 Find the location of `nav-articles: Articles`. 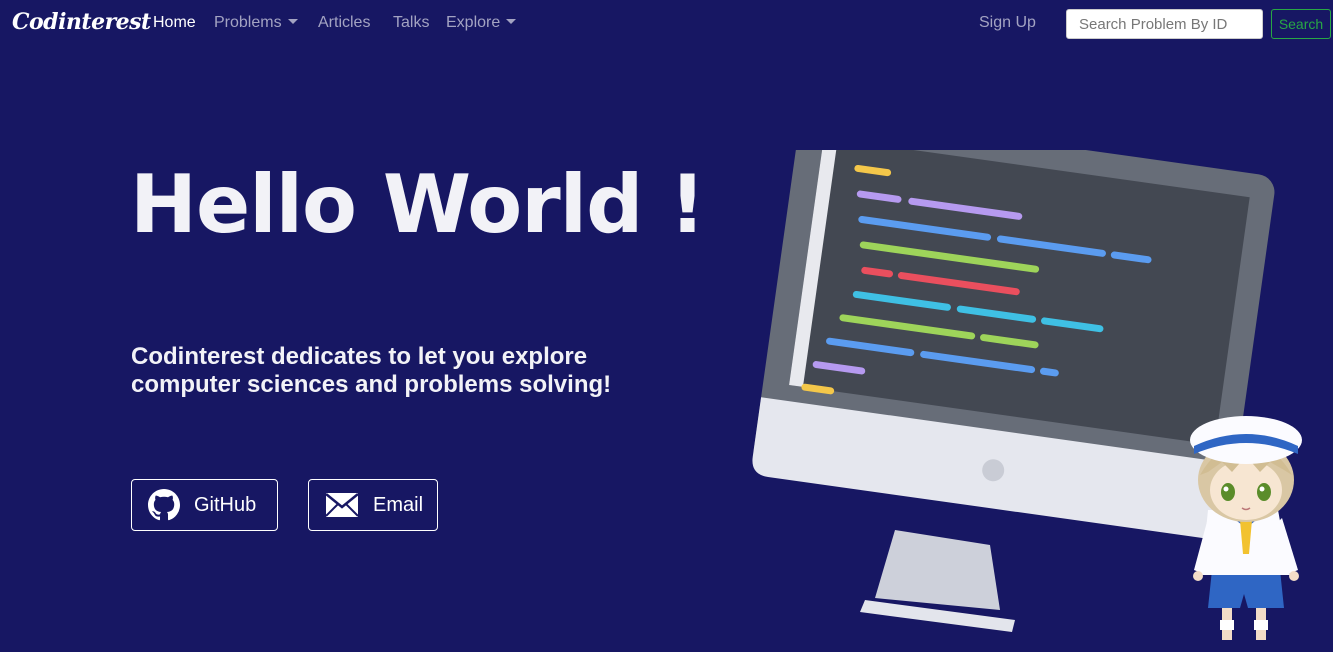

nav-articles: Articles is located at coordinates (344, 23).